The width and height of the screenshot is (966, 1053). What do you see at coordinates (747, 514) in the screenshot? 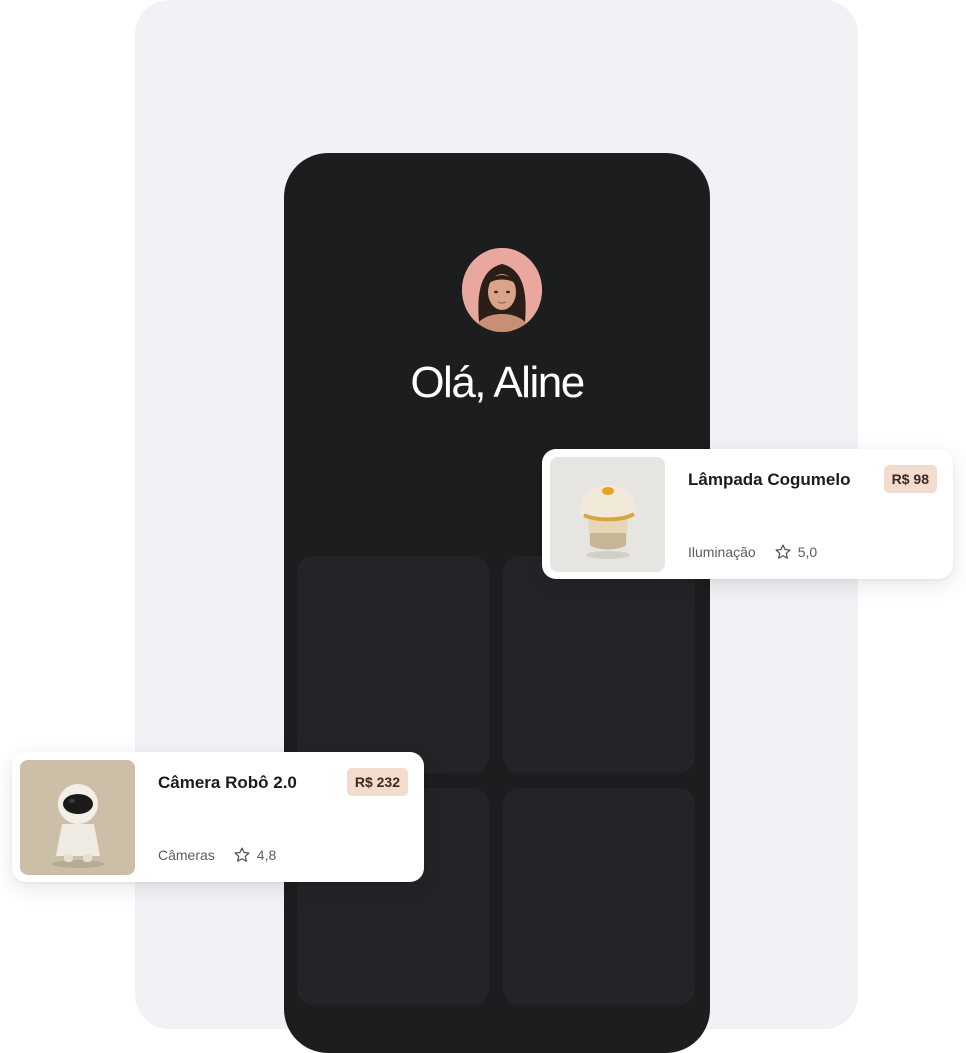
I see `product-card-lampada: Lâmpada Cogumelo R$ 98 Iluminação 5,0` at bounding box center [747, 514].